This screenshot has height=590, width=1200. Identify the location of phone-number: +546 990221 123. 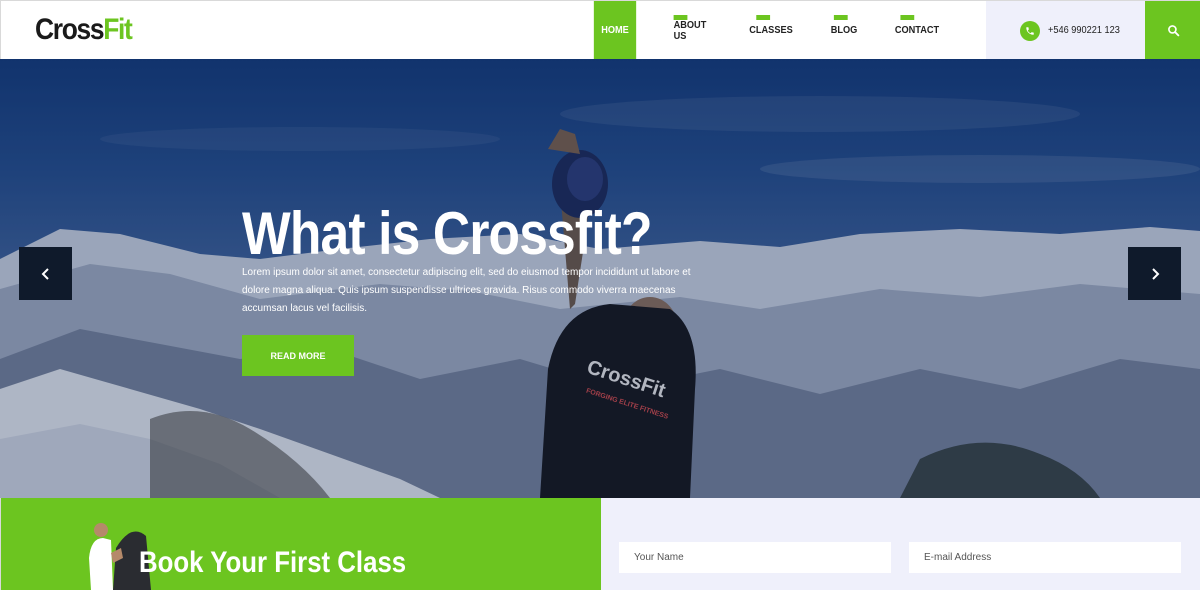
(1084, 30).